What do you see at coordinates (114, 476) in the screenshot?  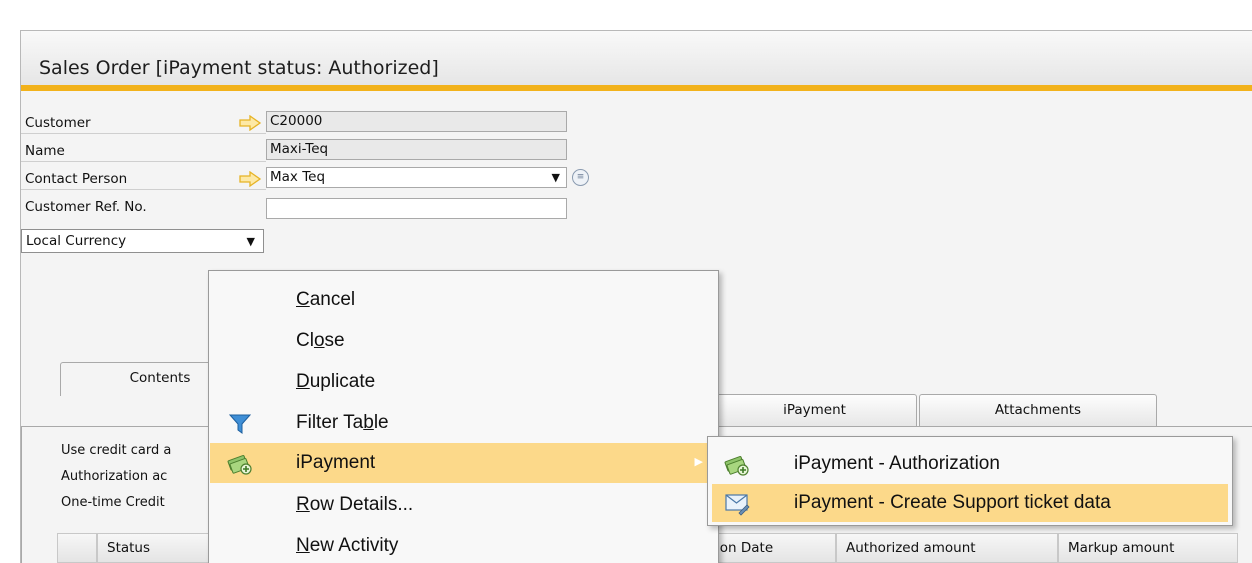 I see `authorization-action-label: Authorization ac` at bounding box center [114, 476].